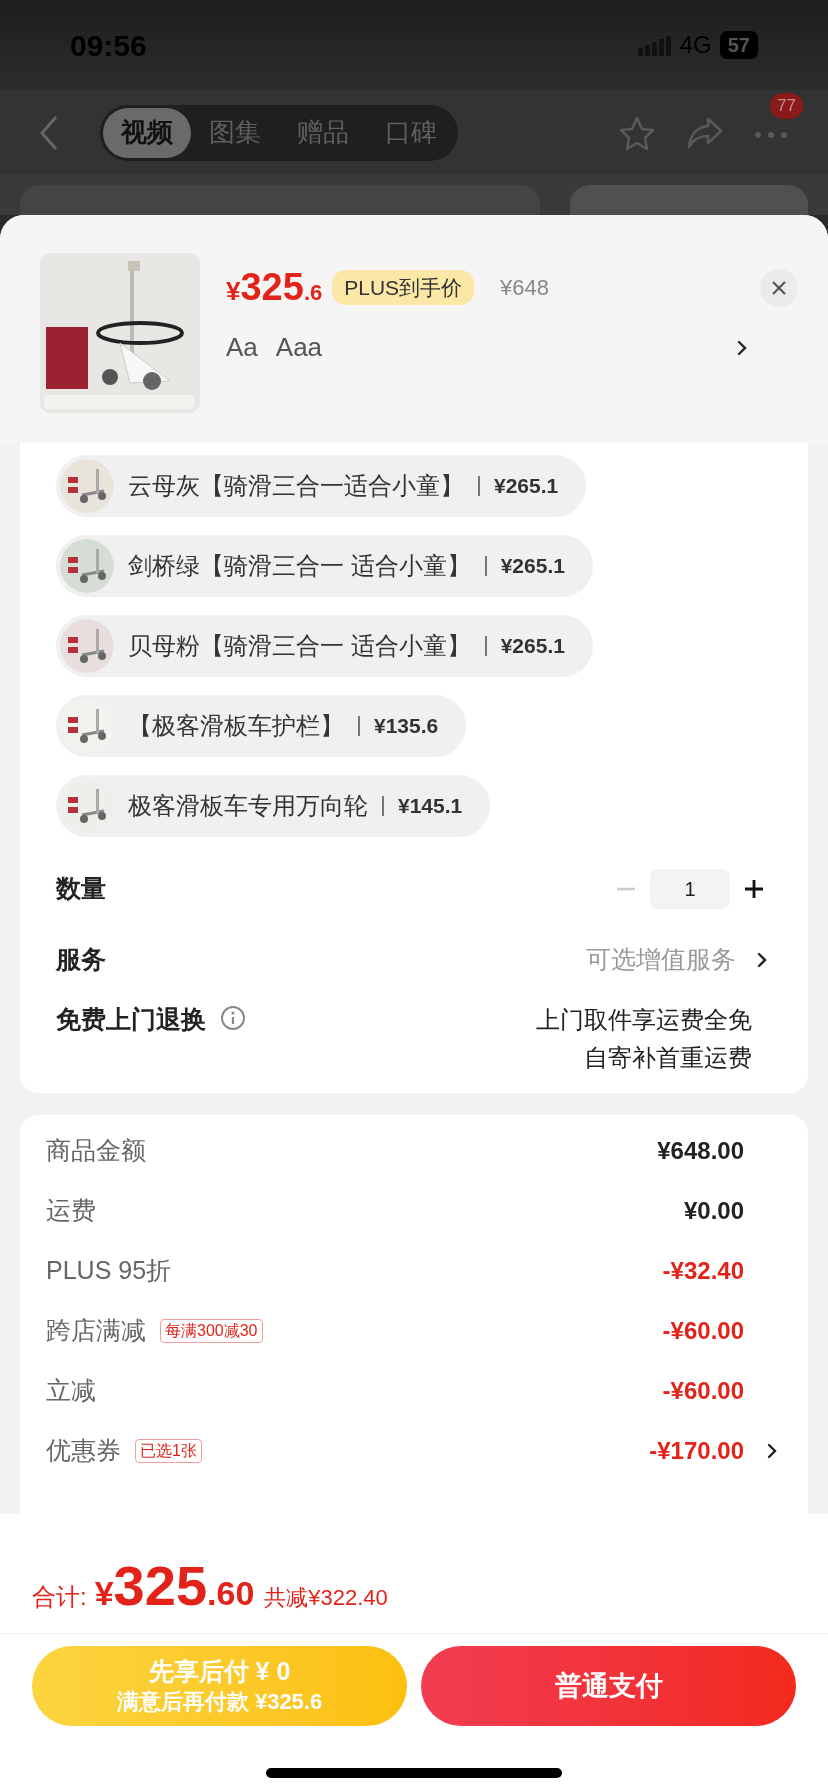  I want to click on quantity-label: 数量, so click(81, 889).